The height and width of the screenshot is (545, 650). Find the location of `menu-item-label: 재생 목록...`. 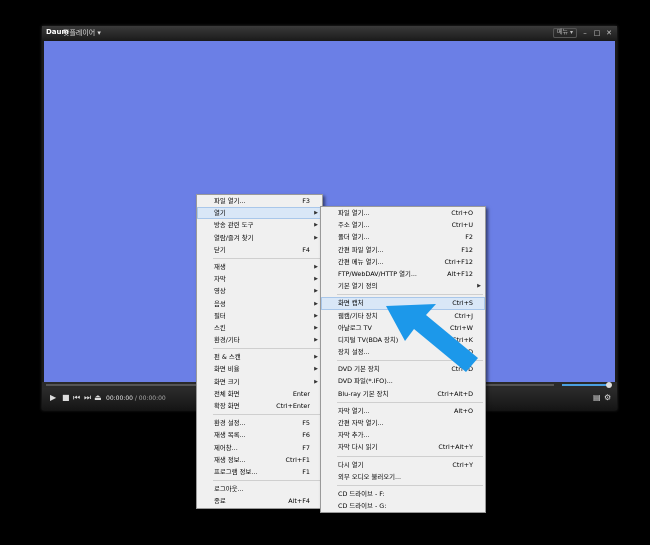

menu-item-label: 재생 목록... is located at coordinates (230, 435).